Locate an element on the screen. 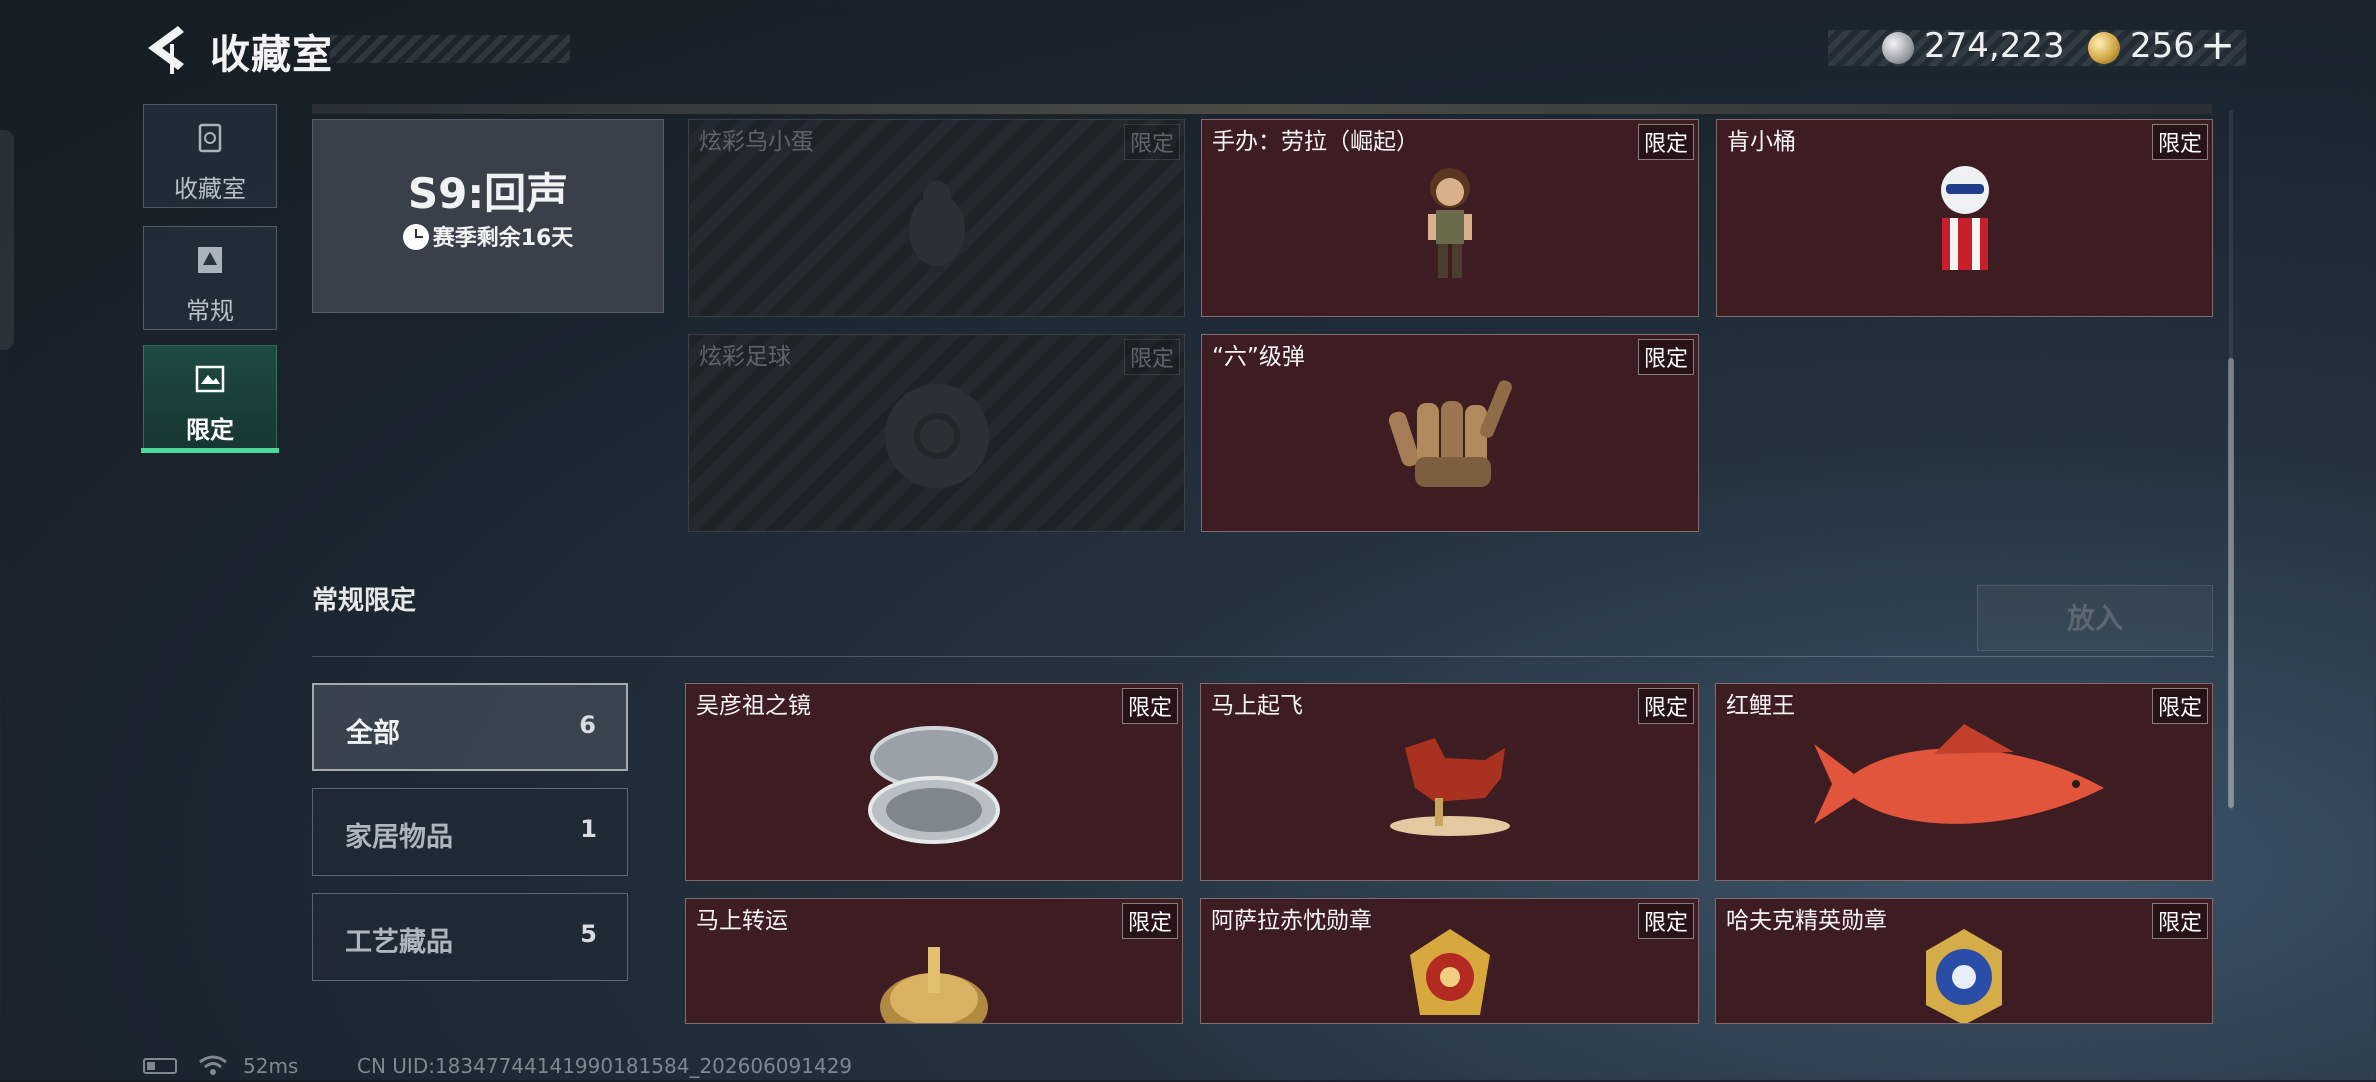 The image size is (2376, 1082). season-remaining: 赛季剩余16天 is located at coordinates (488, 236).